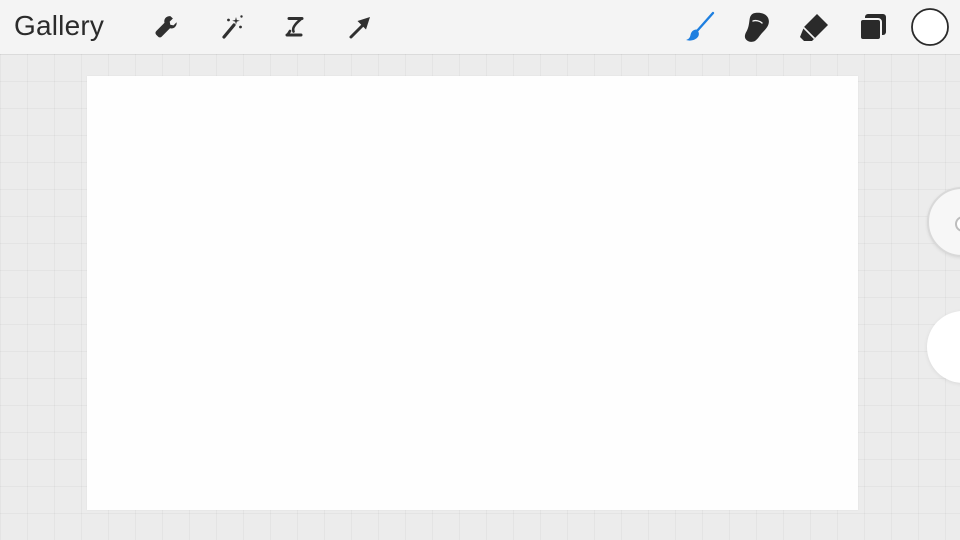  I want to click on top-toolbar: Gallery, so click(480, 27).